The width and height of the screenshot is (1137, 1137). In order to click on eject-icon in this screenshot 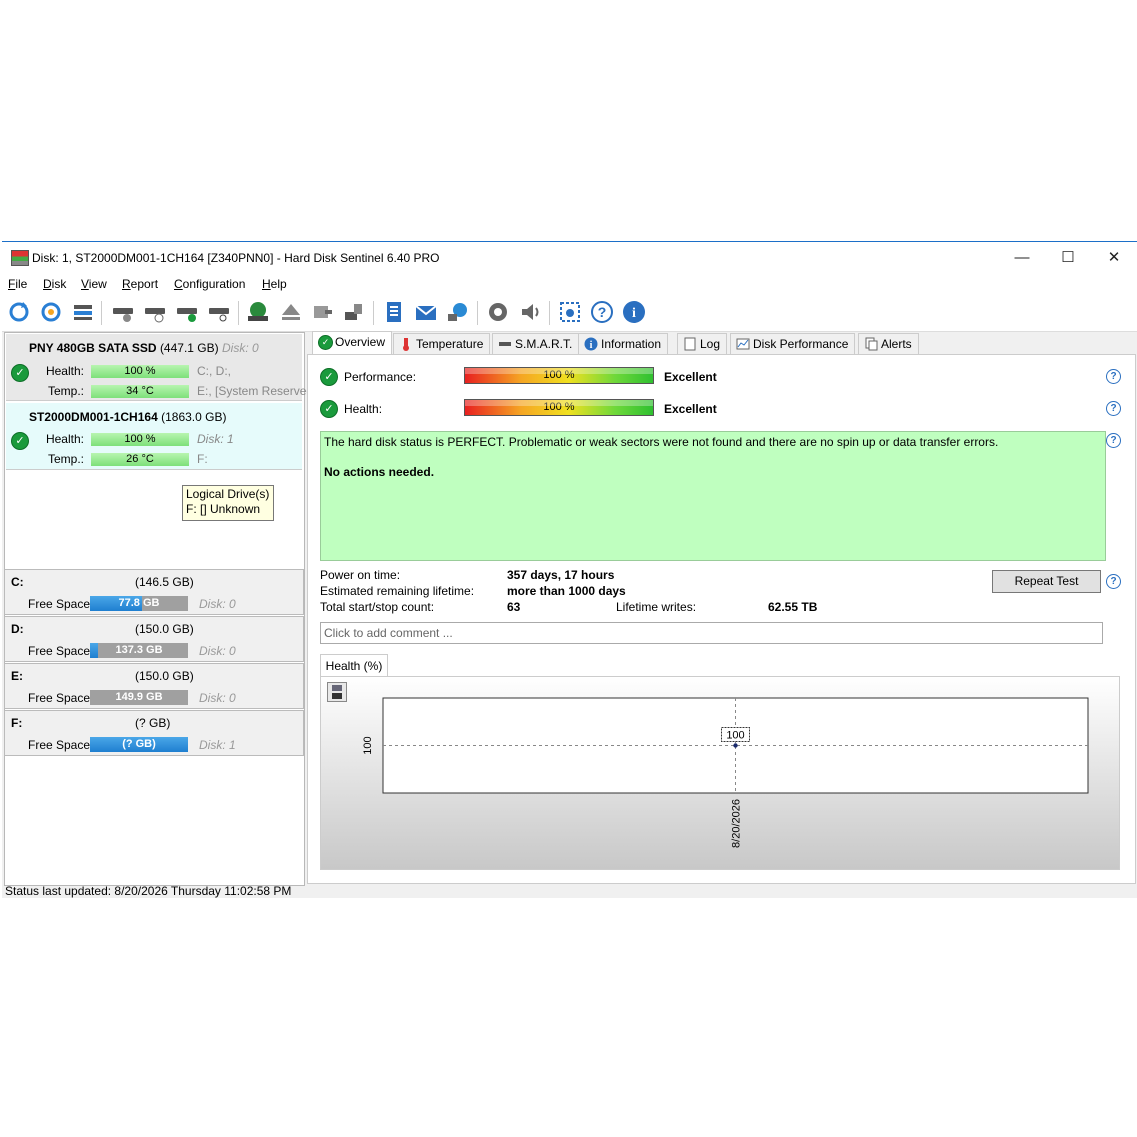, I will do `click(291, 312)`.